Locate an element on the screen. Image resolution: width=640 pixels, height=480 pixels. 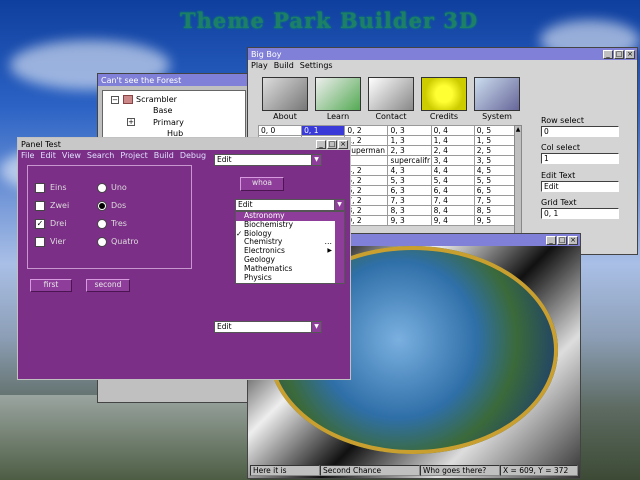
scroll-up-icon: ▲ is located at coordinates (518, 129).